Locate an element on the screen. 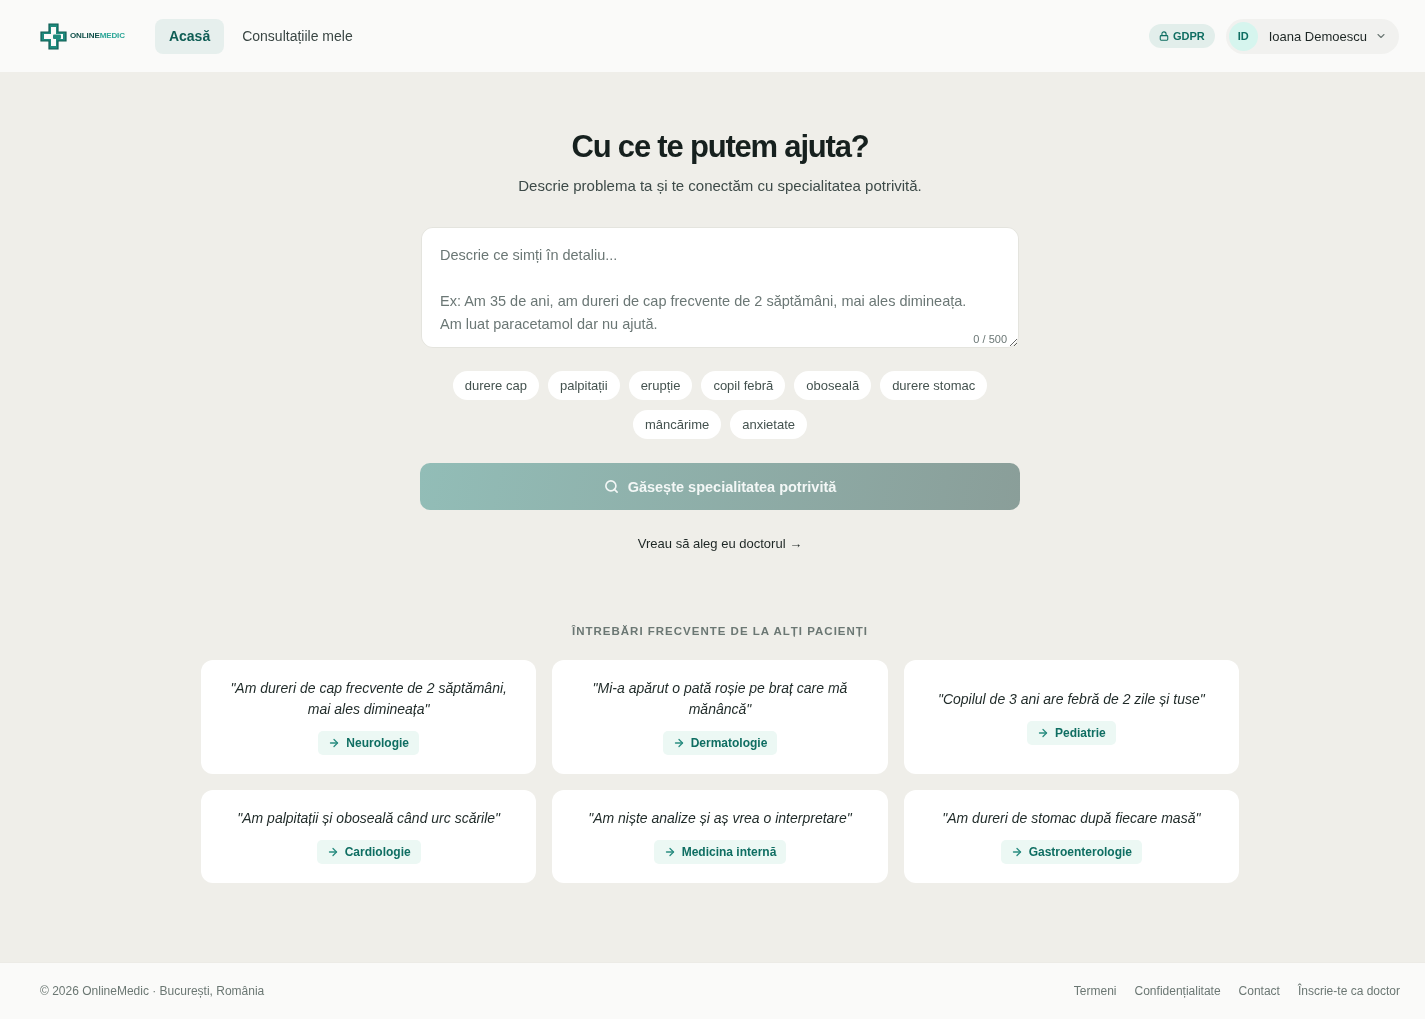  specialty-tag: Dermatologie is located at coordinates (720, 743).